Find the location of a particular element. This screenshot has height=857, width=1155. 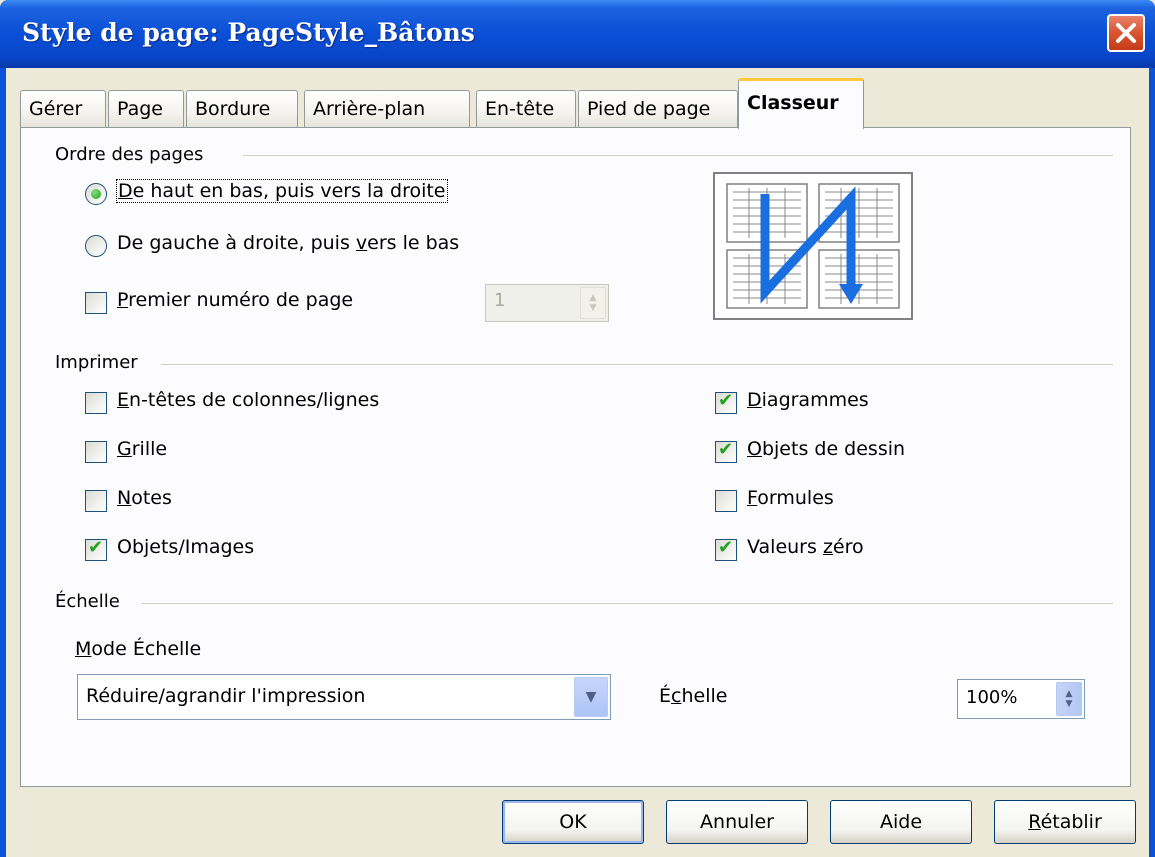

print-charts-label: Diagrammes is located at coordinates (808, 400).